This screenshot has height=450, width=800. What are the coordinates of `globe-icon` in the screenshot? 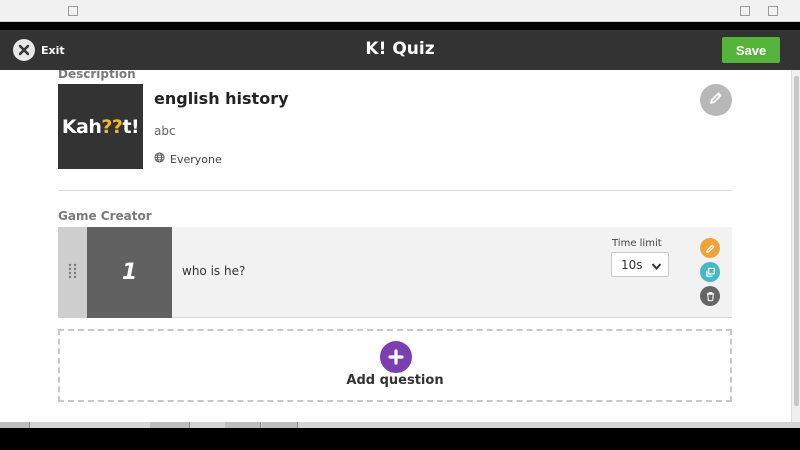 It's located at (159, 159).